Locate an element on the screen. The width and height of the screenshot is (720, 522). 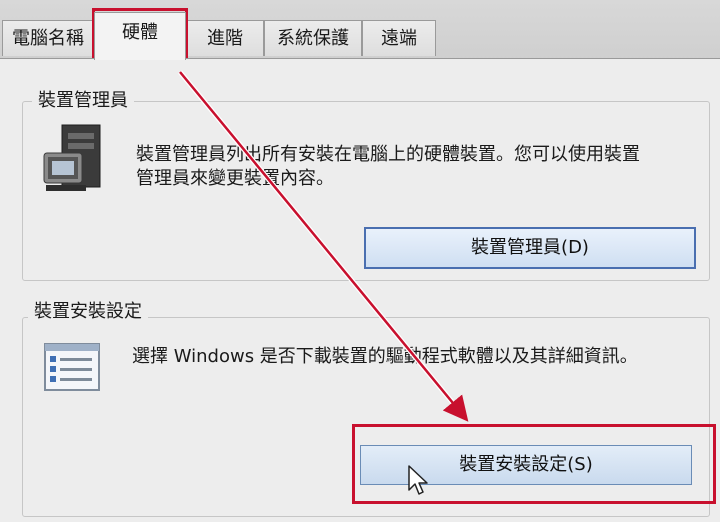
checklist-icon is located at coordinates (72, 367).